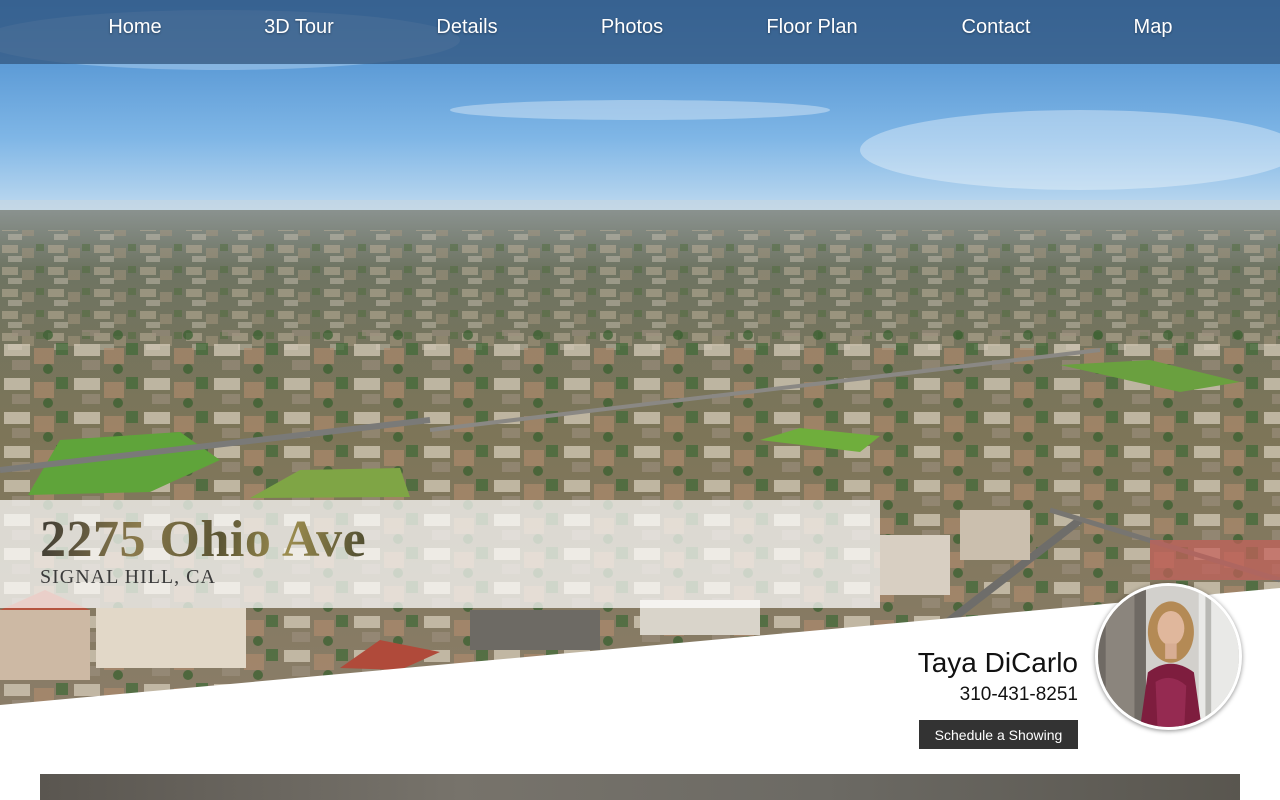  I want to click on nav-details: Details, so click(466, 27).